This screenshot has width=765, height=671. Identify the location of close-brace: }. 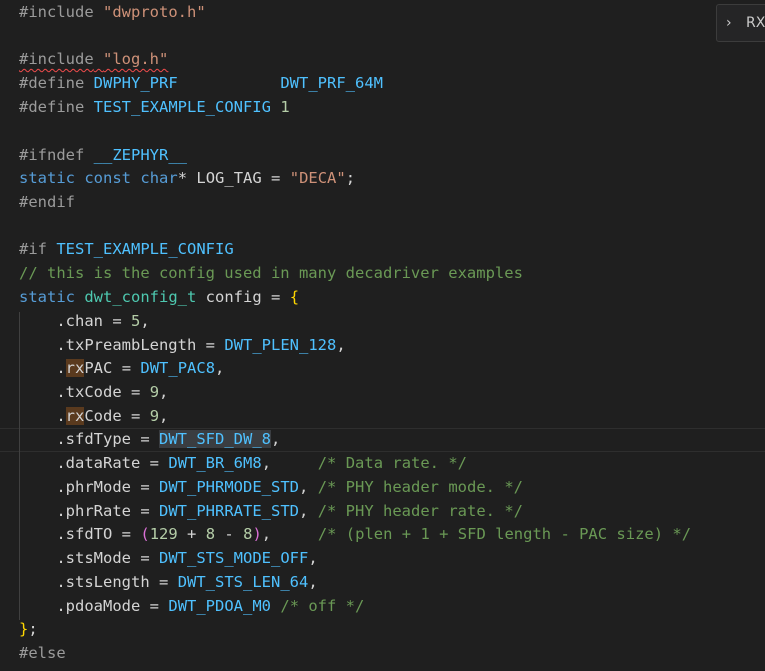
(24, 629).